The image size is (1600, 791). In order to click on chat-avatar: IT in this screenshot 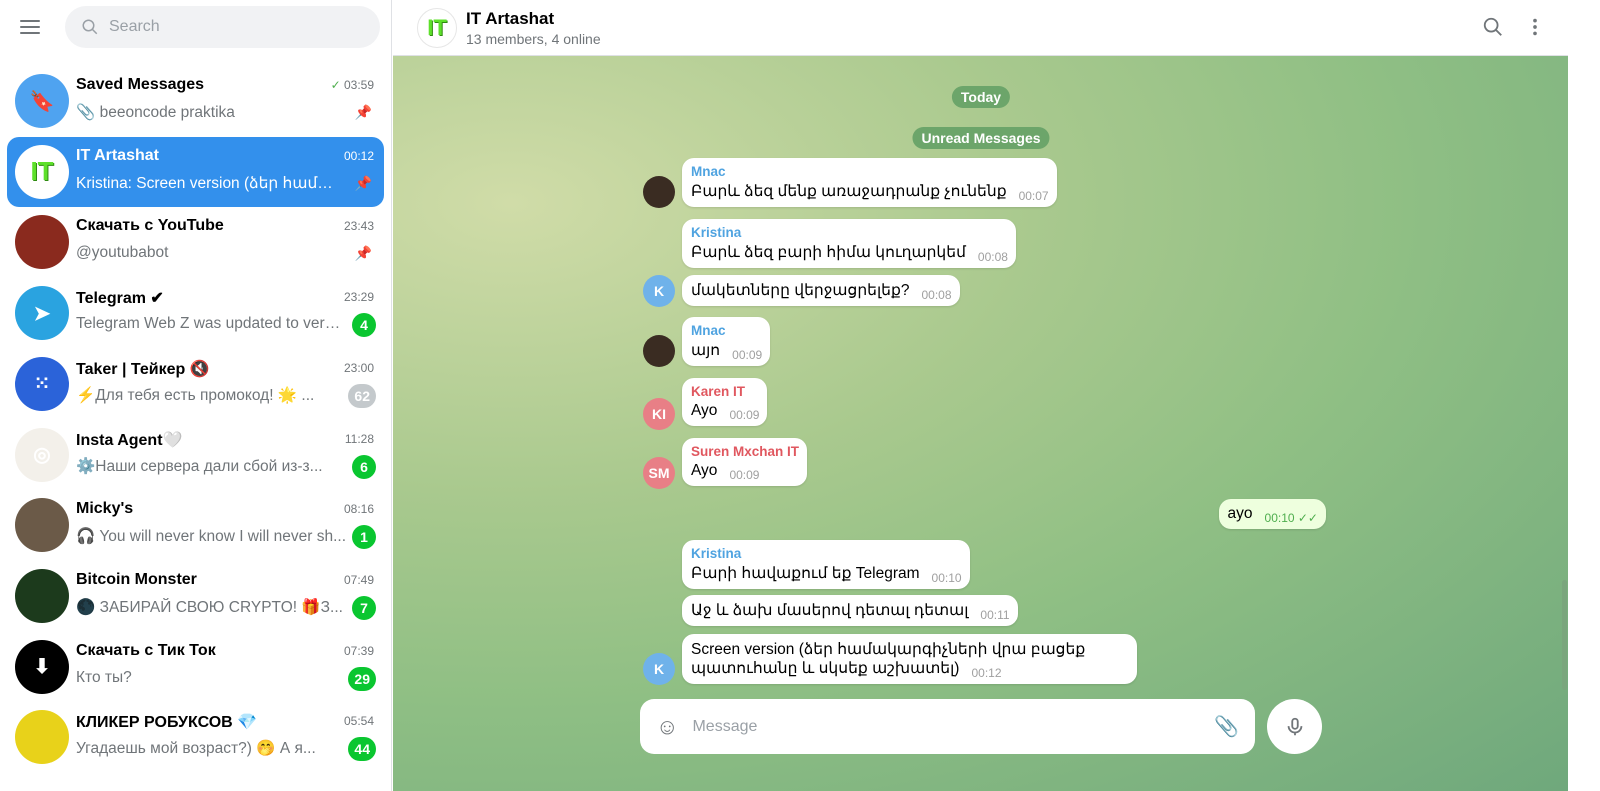, I will do `click(42, 171)`.